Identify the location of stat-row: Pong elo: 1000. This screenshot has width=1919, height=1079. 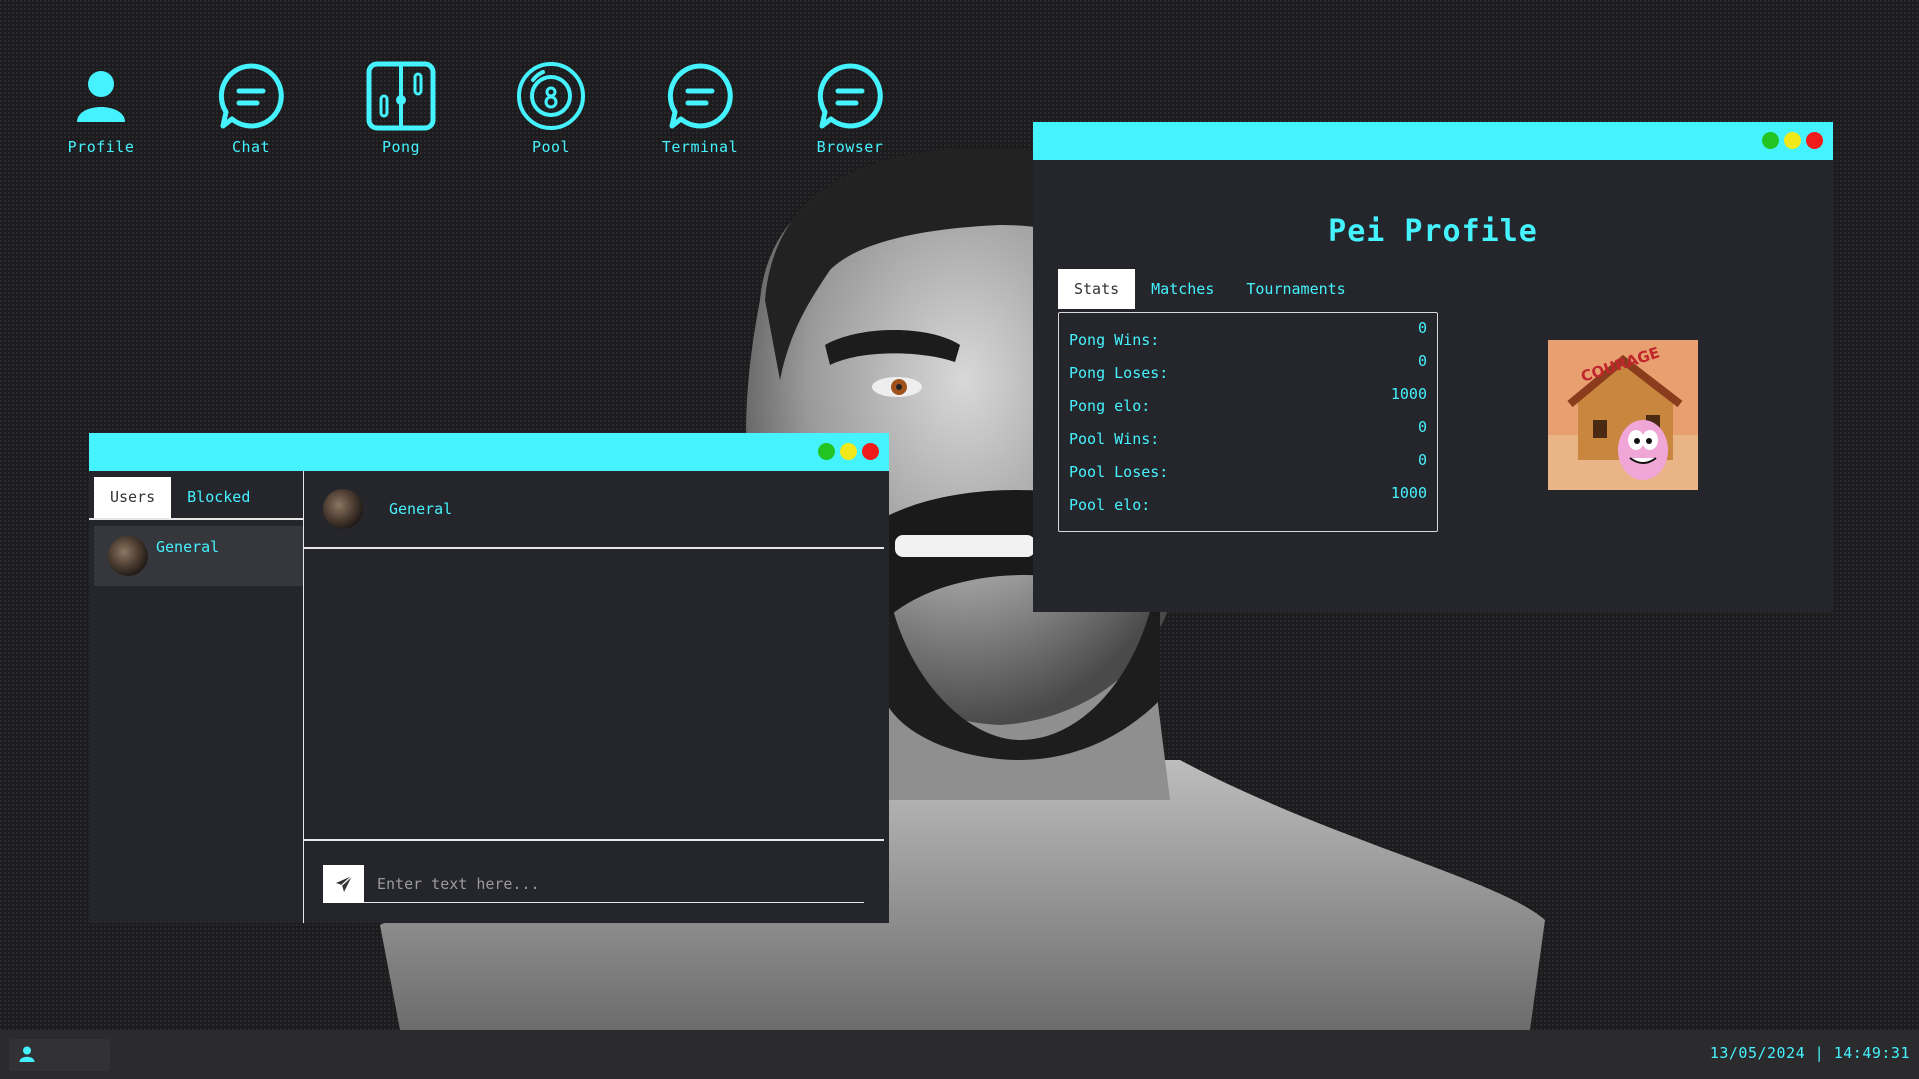
(1248, 399).